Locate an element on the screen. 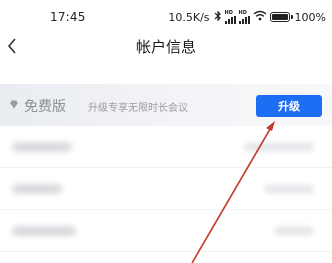 This screenshot has width=332, height=263. network-speed: 10.5K/s is located at coordinates (189, 17).